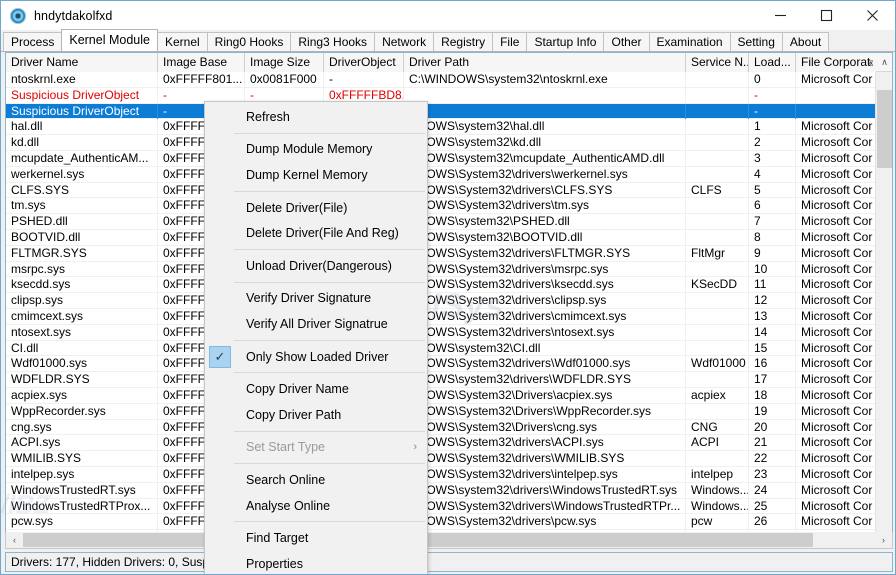  Describe the element at coordinates (689, 41) in the screenshot. I see `tab-examination: Examination` at that location.